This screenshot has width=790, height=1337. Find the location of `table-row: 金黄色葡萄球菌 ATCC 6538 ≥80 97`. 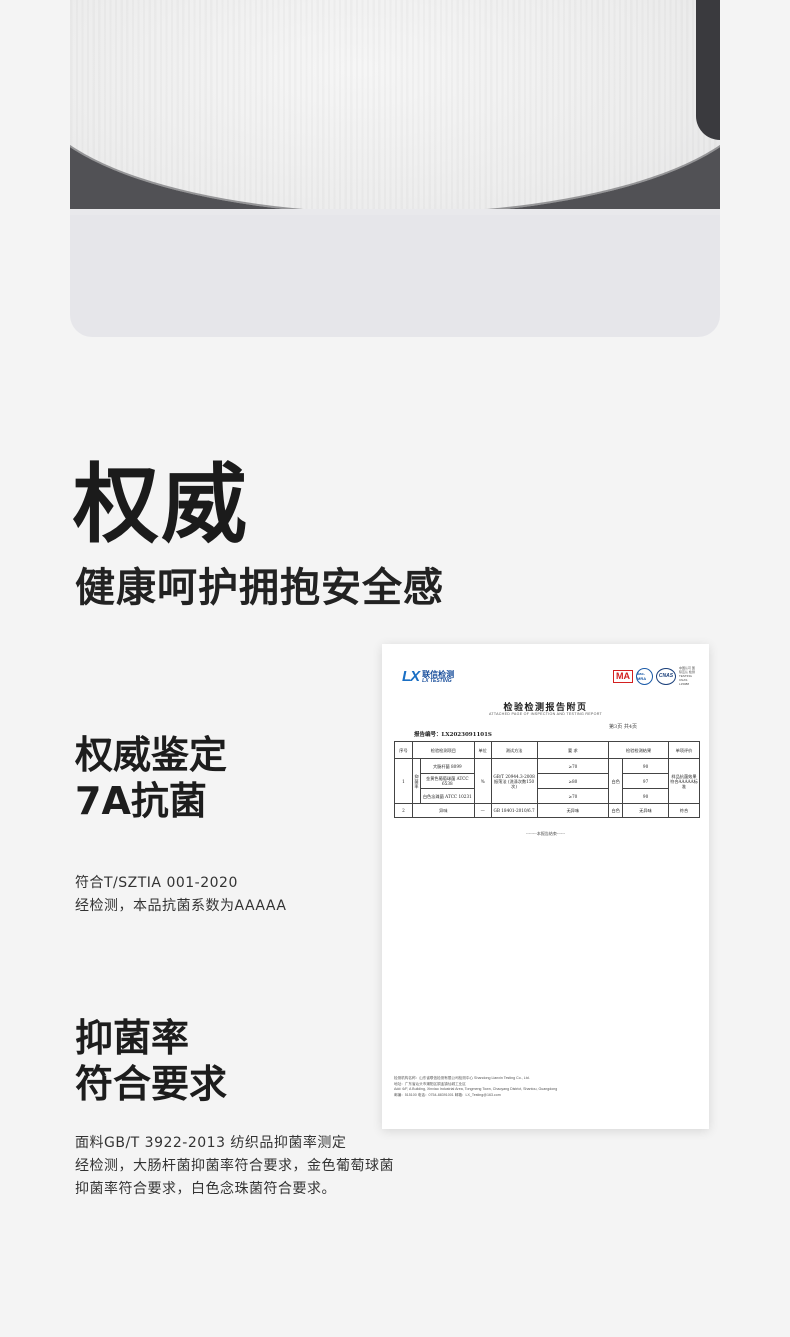

table-row: 金黄色葡萄球菌 ATCC 6538 ≥80 97 is located at coordinates (547, 781).